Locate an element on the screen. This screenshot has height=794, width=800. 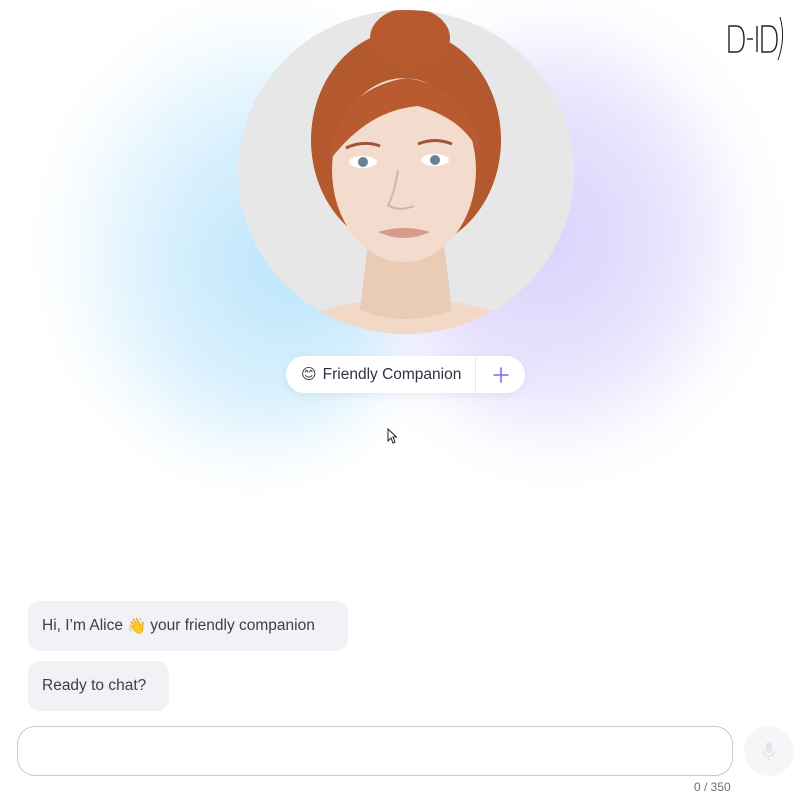
did-logo is located at coordinates (756, 38).